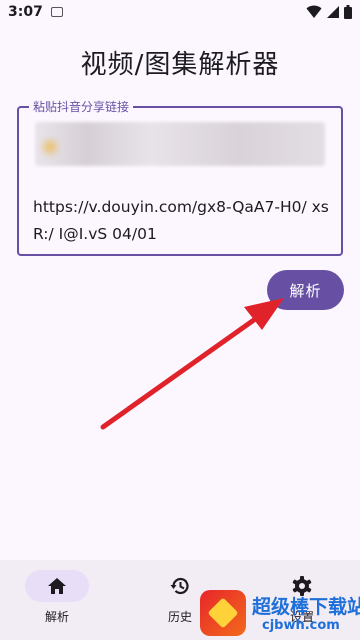 This screenshot has height=640, width=360. I want to click on wifi-icon, so click(314, 11).